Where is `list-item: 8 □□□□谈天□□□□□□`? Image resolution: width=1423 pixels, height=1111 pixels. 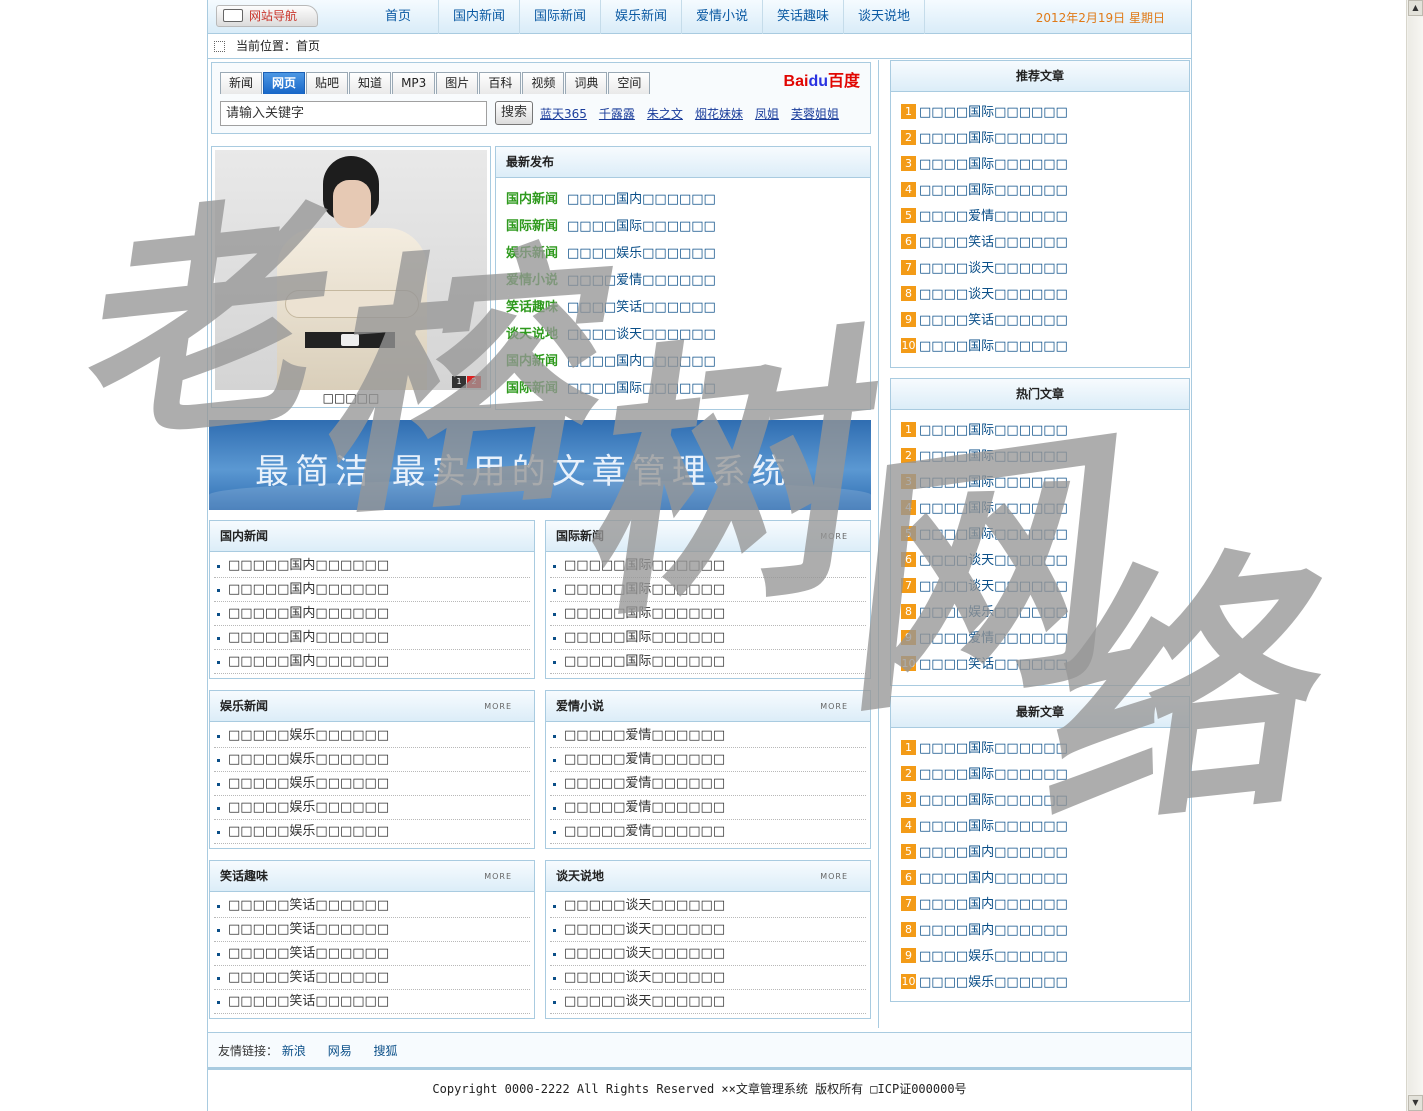 list-item: 8 □□□□谈天□□□□□□ is located at coordinates (1045, 297).